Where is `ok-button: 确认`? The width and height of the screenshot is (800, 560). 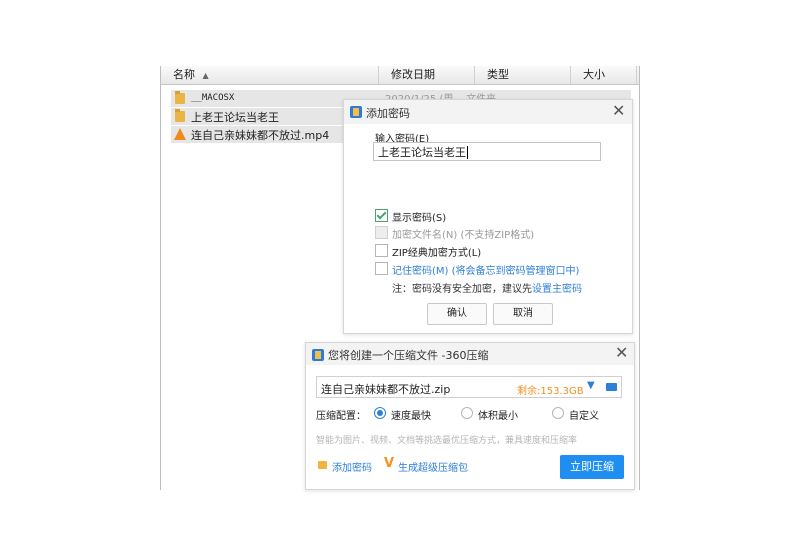 ok-button: 确认 is located at coordinates (457, 314).